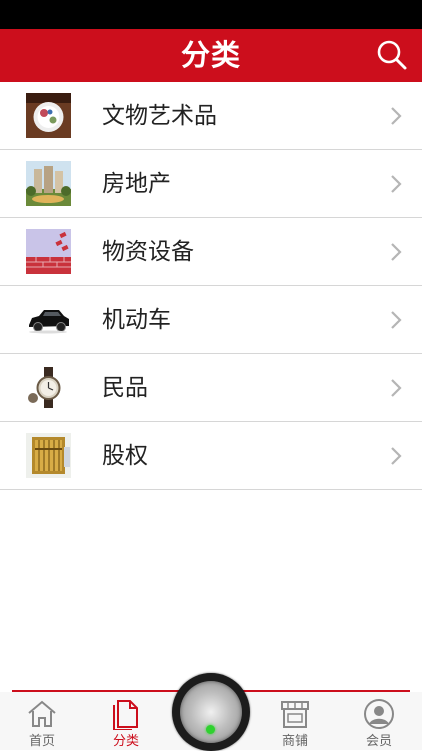  I want to click on category-label: 民品, so click(125, 388).